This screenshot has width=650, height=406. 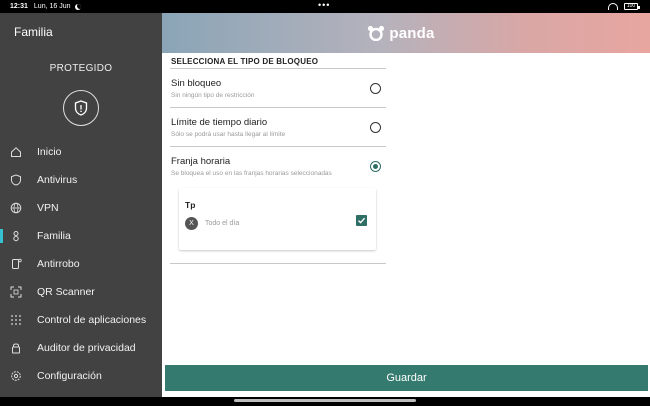 What do you see at coordinates (81, 68) in the screenshot?
I see `protection-status: PROTEGIDO` at bounding box center [81, 68].